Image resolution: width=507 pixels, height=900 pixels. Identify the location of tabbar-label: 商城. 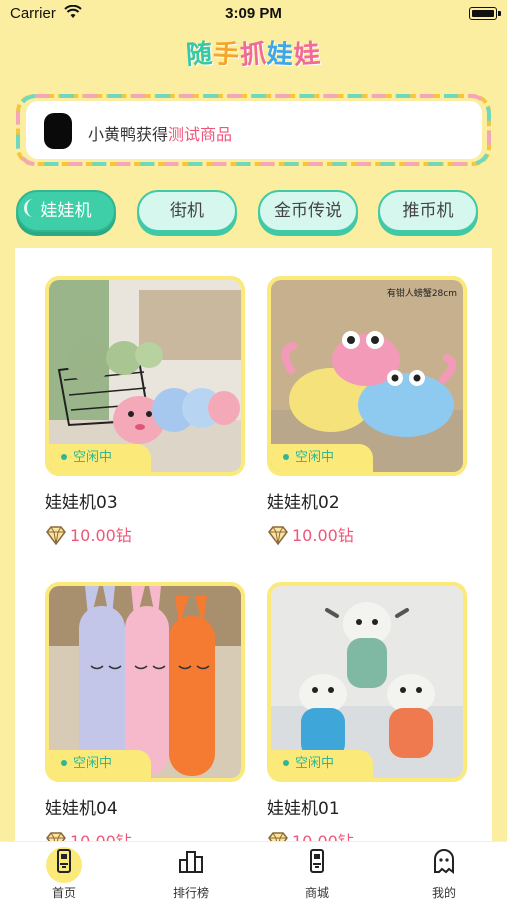
(316, 893).